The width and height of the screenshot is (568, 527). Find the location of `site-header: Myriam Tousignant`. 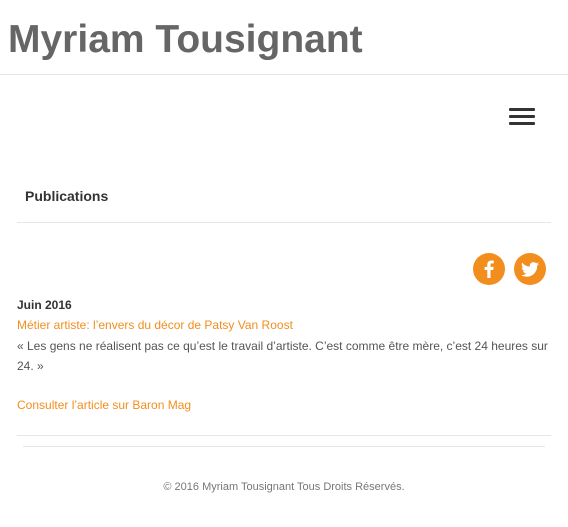

site-header: Myriam Tousignant is located at coordinates (284, 37).